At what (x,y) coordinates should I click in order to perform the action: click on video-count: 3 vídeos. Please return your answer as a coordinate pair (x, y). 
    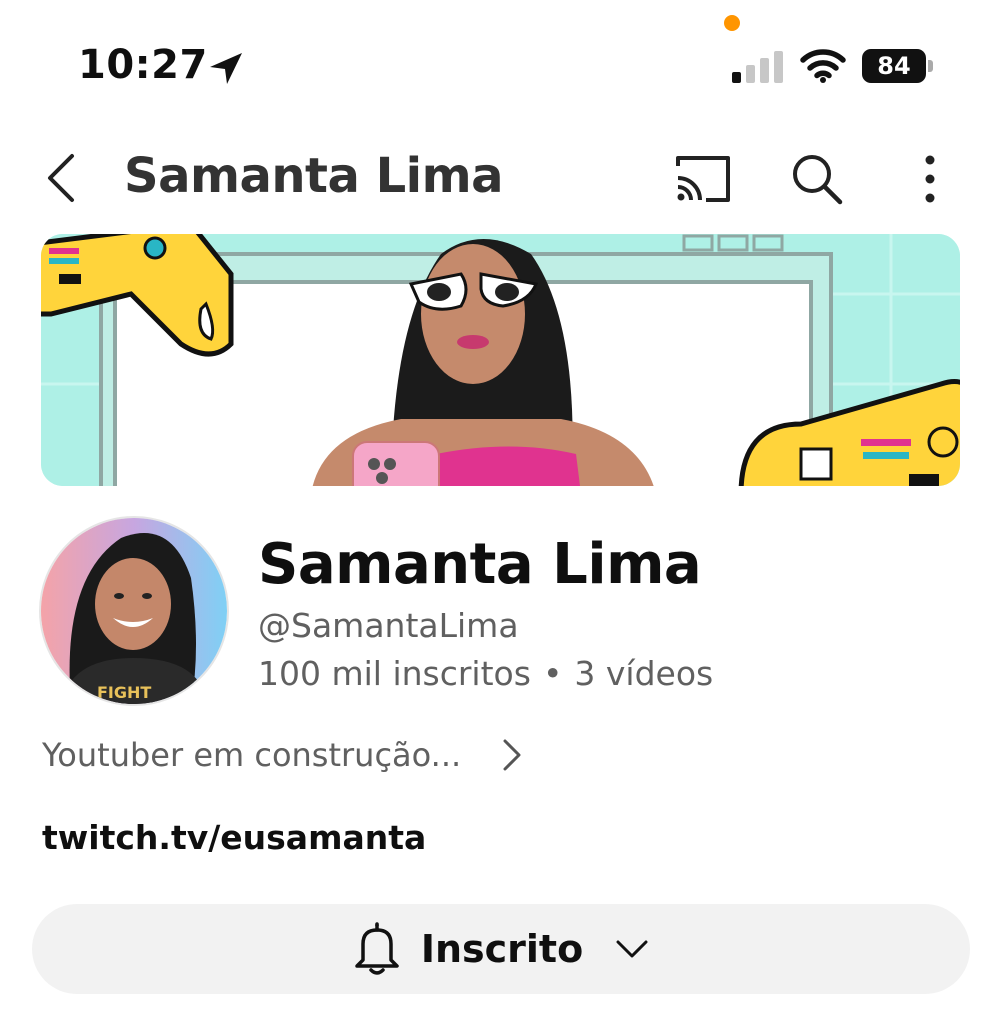
    Looking at the image, I should click on (644, 673).